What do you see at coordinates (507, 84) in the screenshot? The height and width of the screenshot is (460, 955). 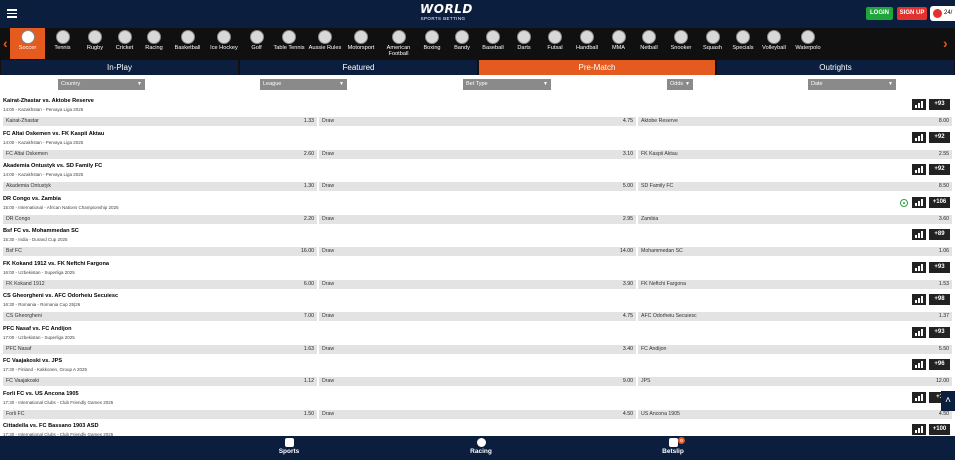 I see `bet-type-select: Bet Type ▼` at bounding box center [507, 84].